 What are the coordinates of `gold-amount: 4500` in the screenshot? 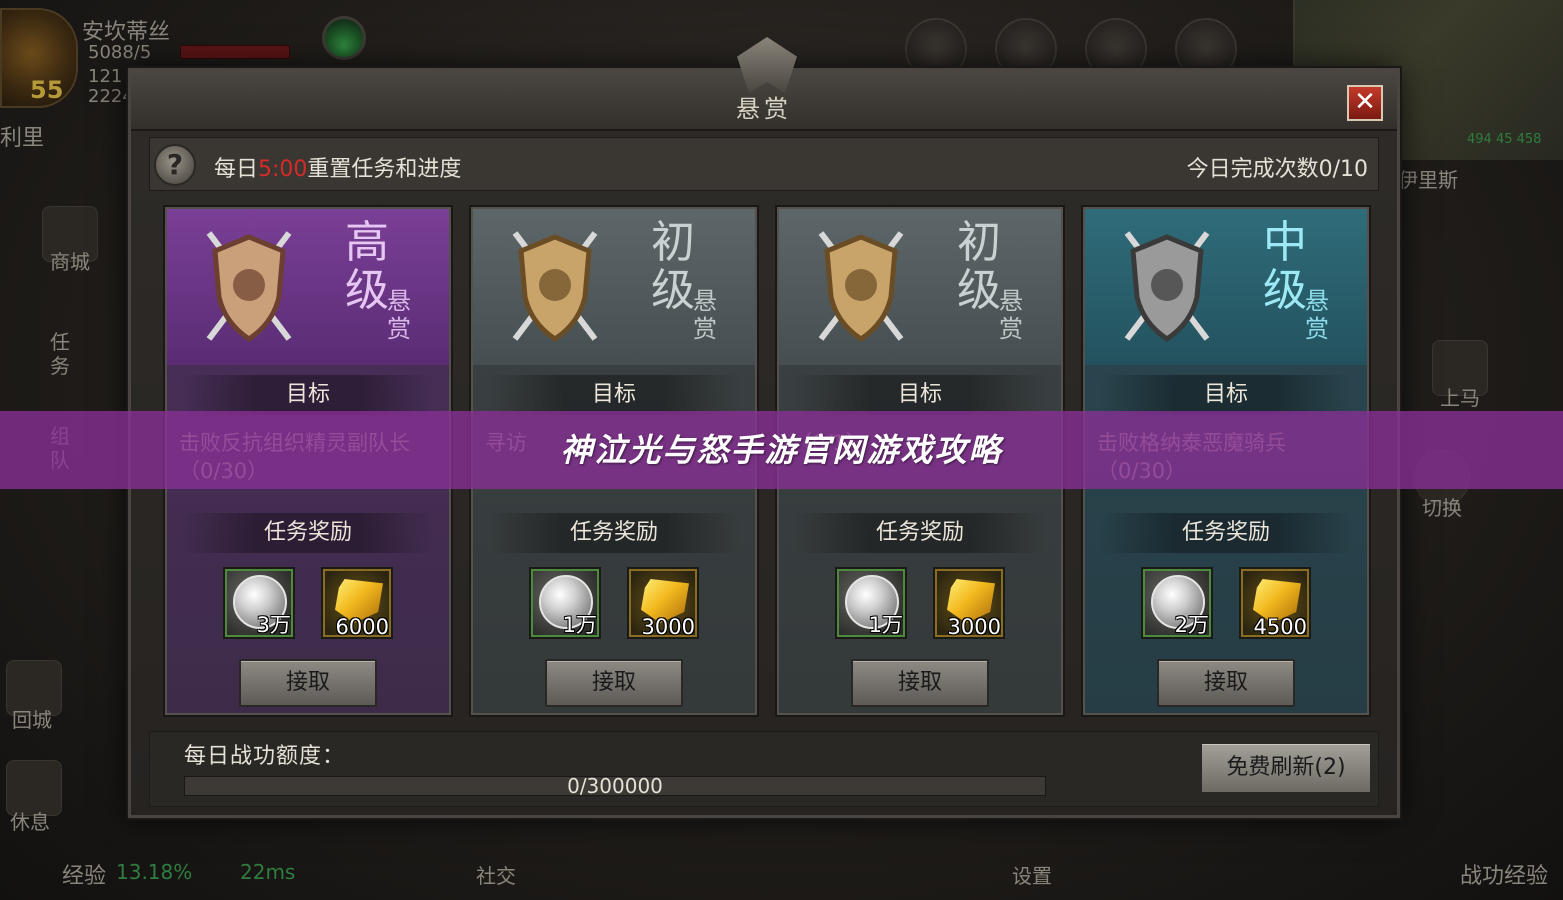 It's located at (1280, 627).